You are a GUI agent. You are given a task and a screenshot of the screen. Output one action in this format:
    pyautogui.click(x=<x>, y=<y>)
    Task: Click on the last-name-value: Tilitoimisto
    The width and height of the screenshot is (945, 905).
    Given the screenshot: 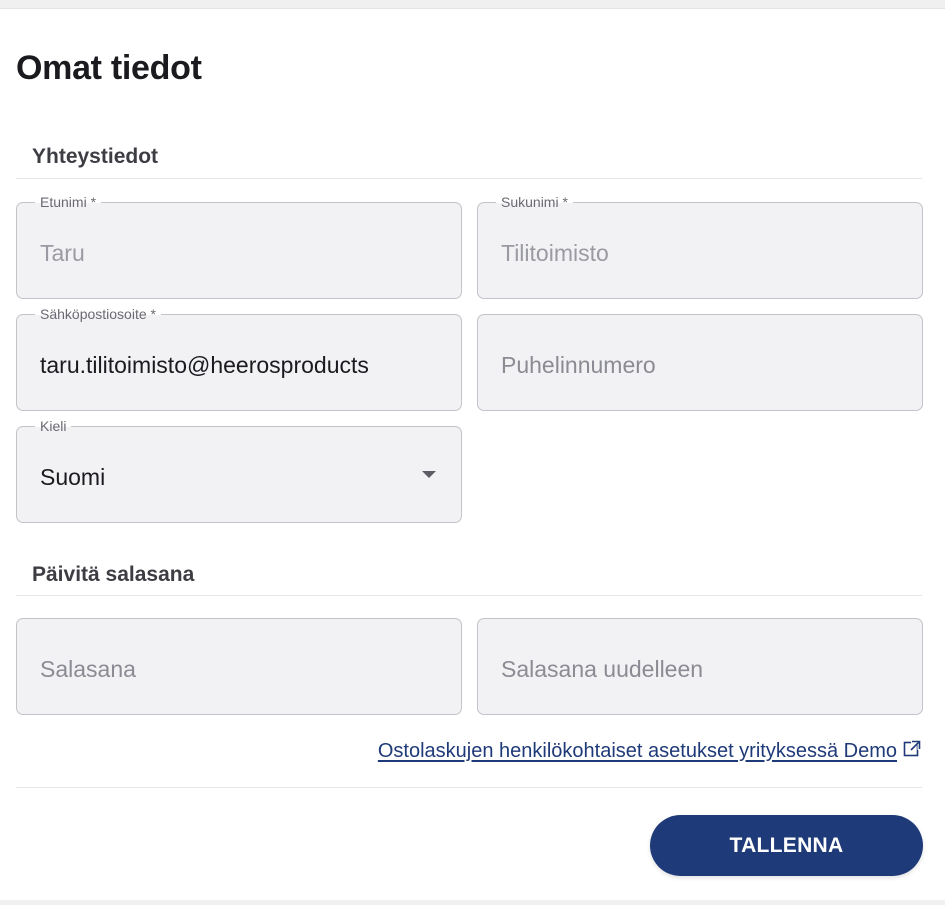 What is the action you would take?
    pyautogui.click(x=555, y=253)
    